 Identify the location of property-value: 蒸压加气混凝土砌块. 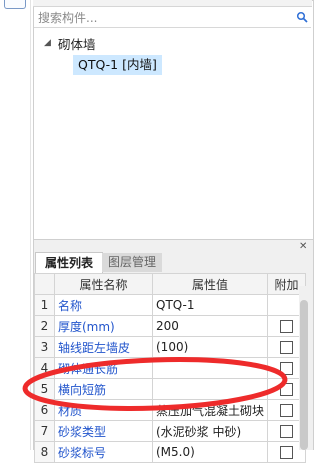
(210, 410).